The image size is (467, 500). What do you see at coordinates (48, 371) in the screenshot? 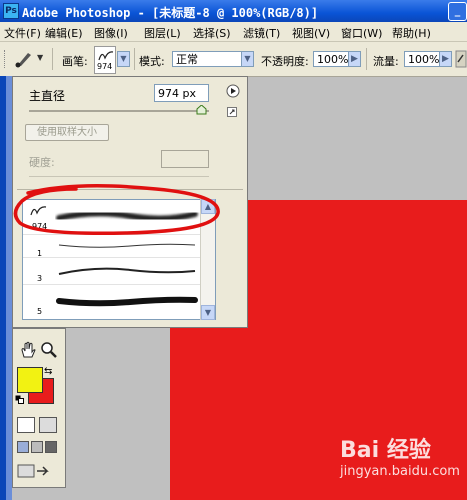
I see `swap-colors-icon: ⇆` at bounding box center [48, 371].